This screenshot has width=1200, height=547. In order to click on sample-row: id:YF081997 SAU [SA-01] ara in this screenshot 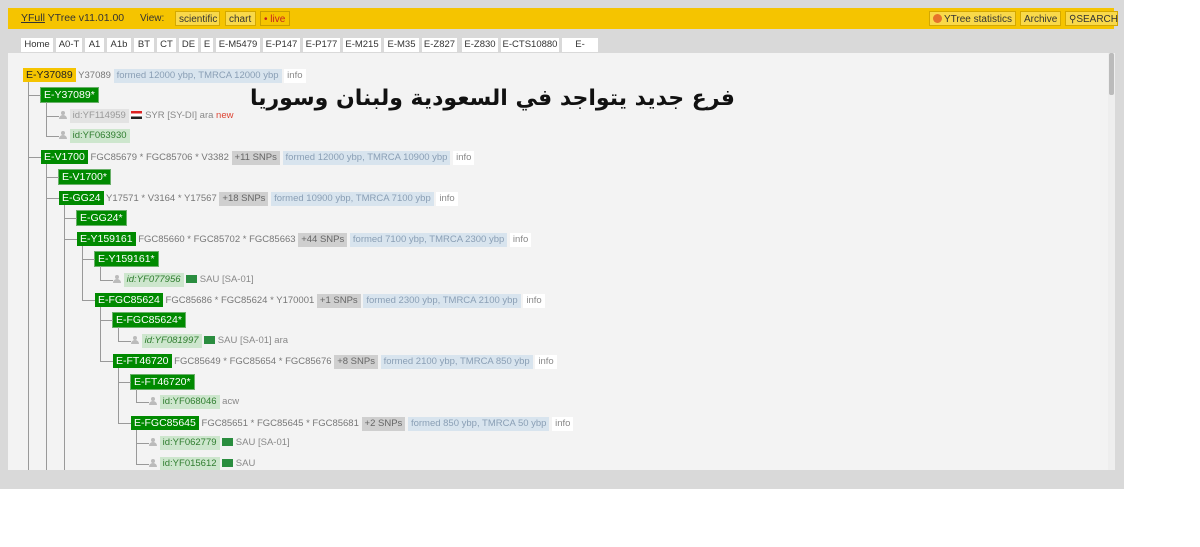, I will do `click(210, 340)`.